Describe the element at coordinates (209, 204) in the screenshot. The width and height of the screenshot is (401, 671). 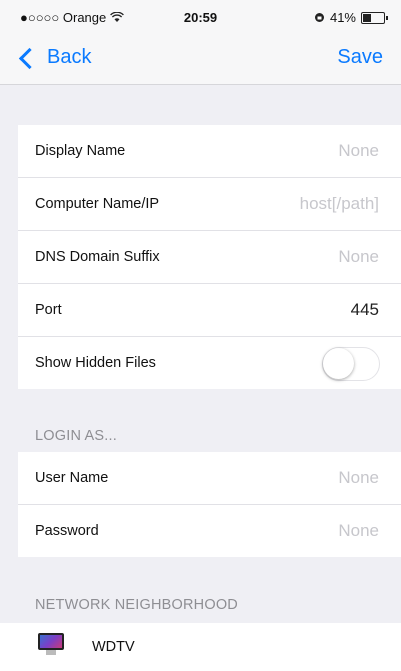
I see `computer-name-row: Computer Name/IP host[/path]` at that location.